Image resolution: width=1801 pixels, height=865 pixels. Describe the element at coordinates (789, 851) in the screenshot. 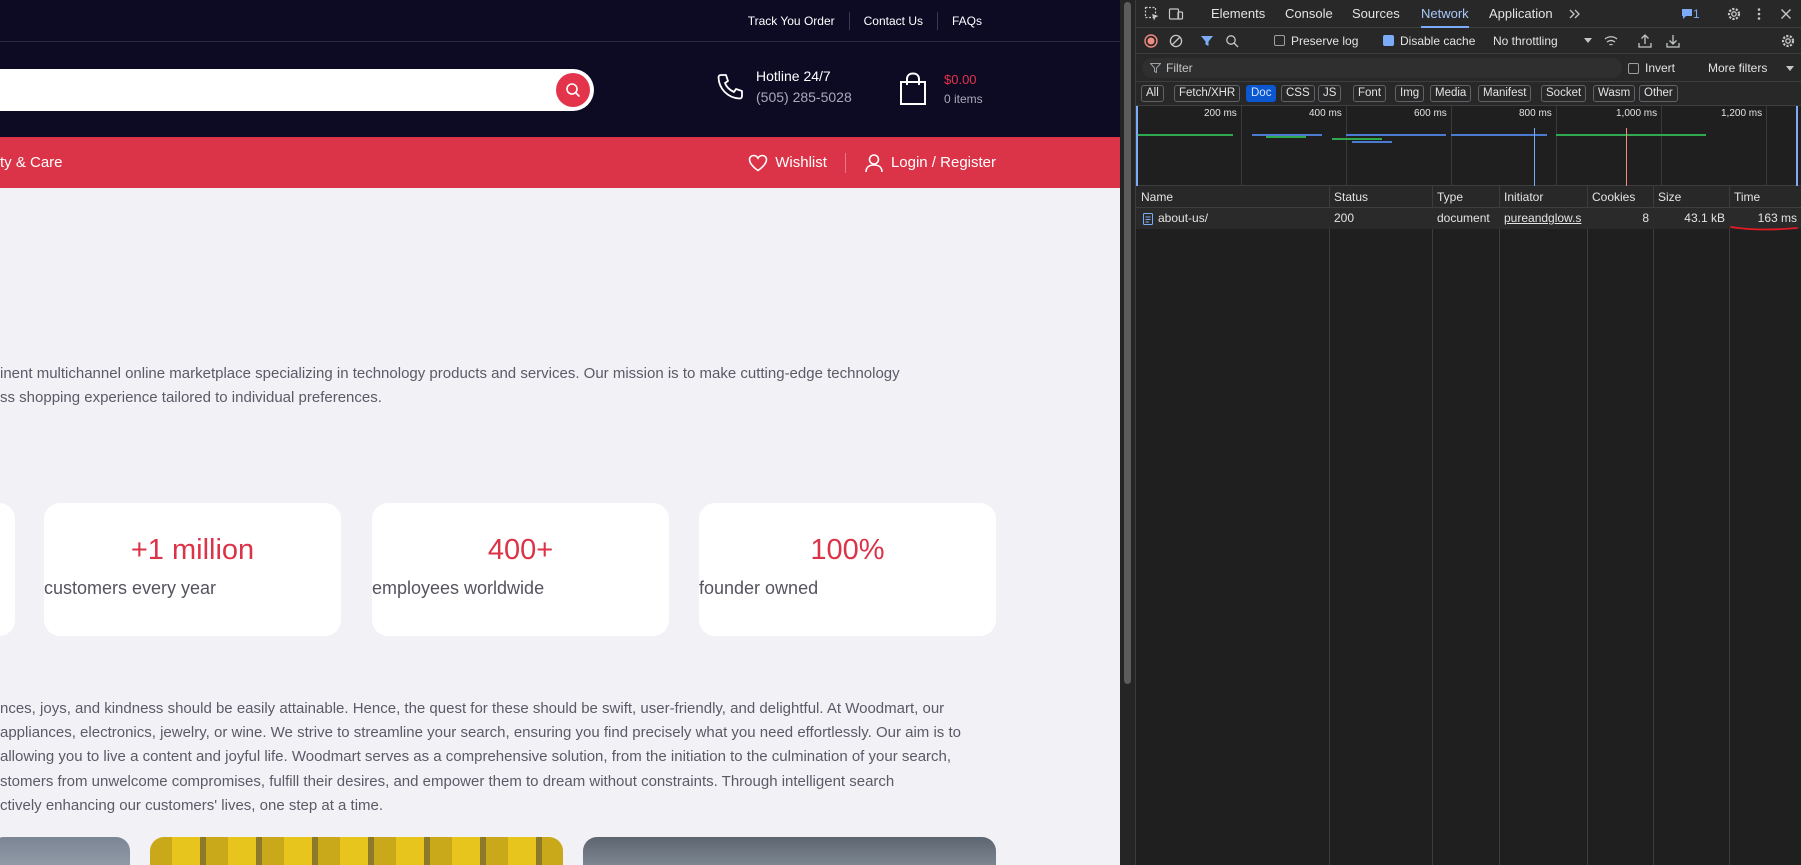

I see `gallery-image` at that location.